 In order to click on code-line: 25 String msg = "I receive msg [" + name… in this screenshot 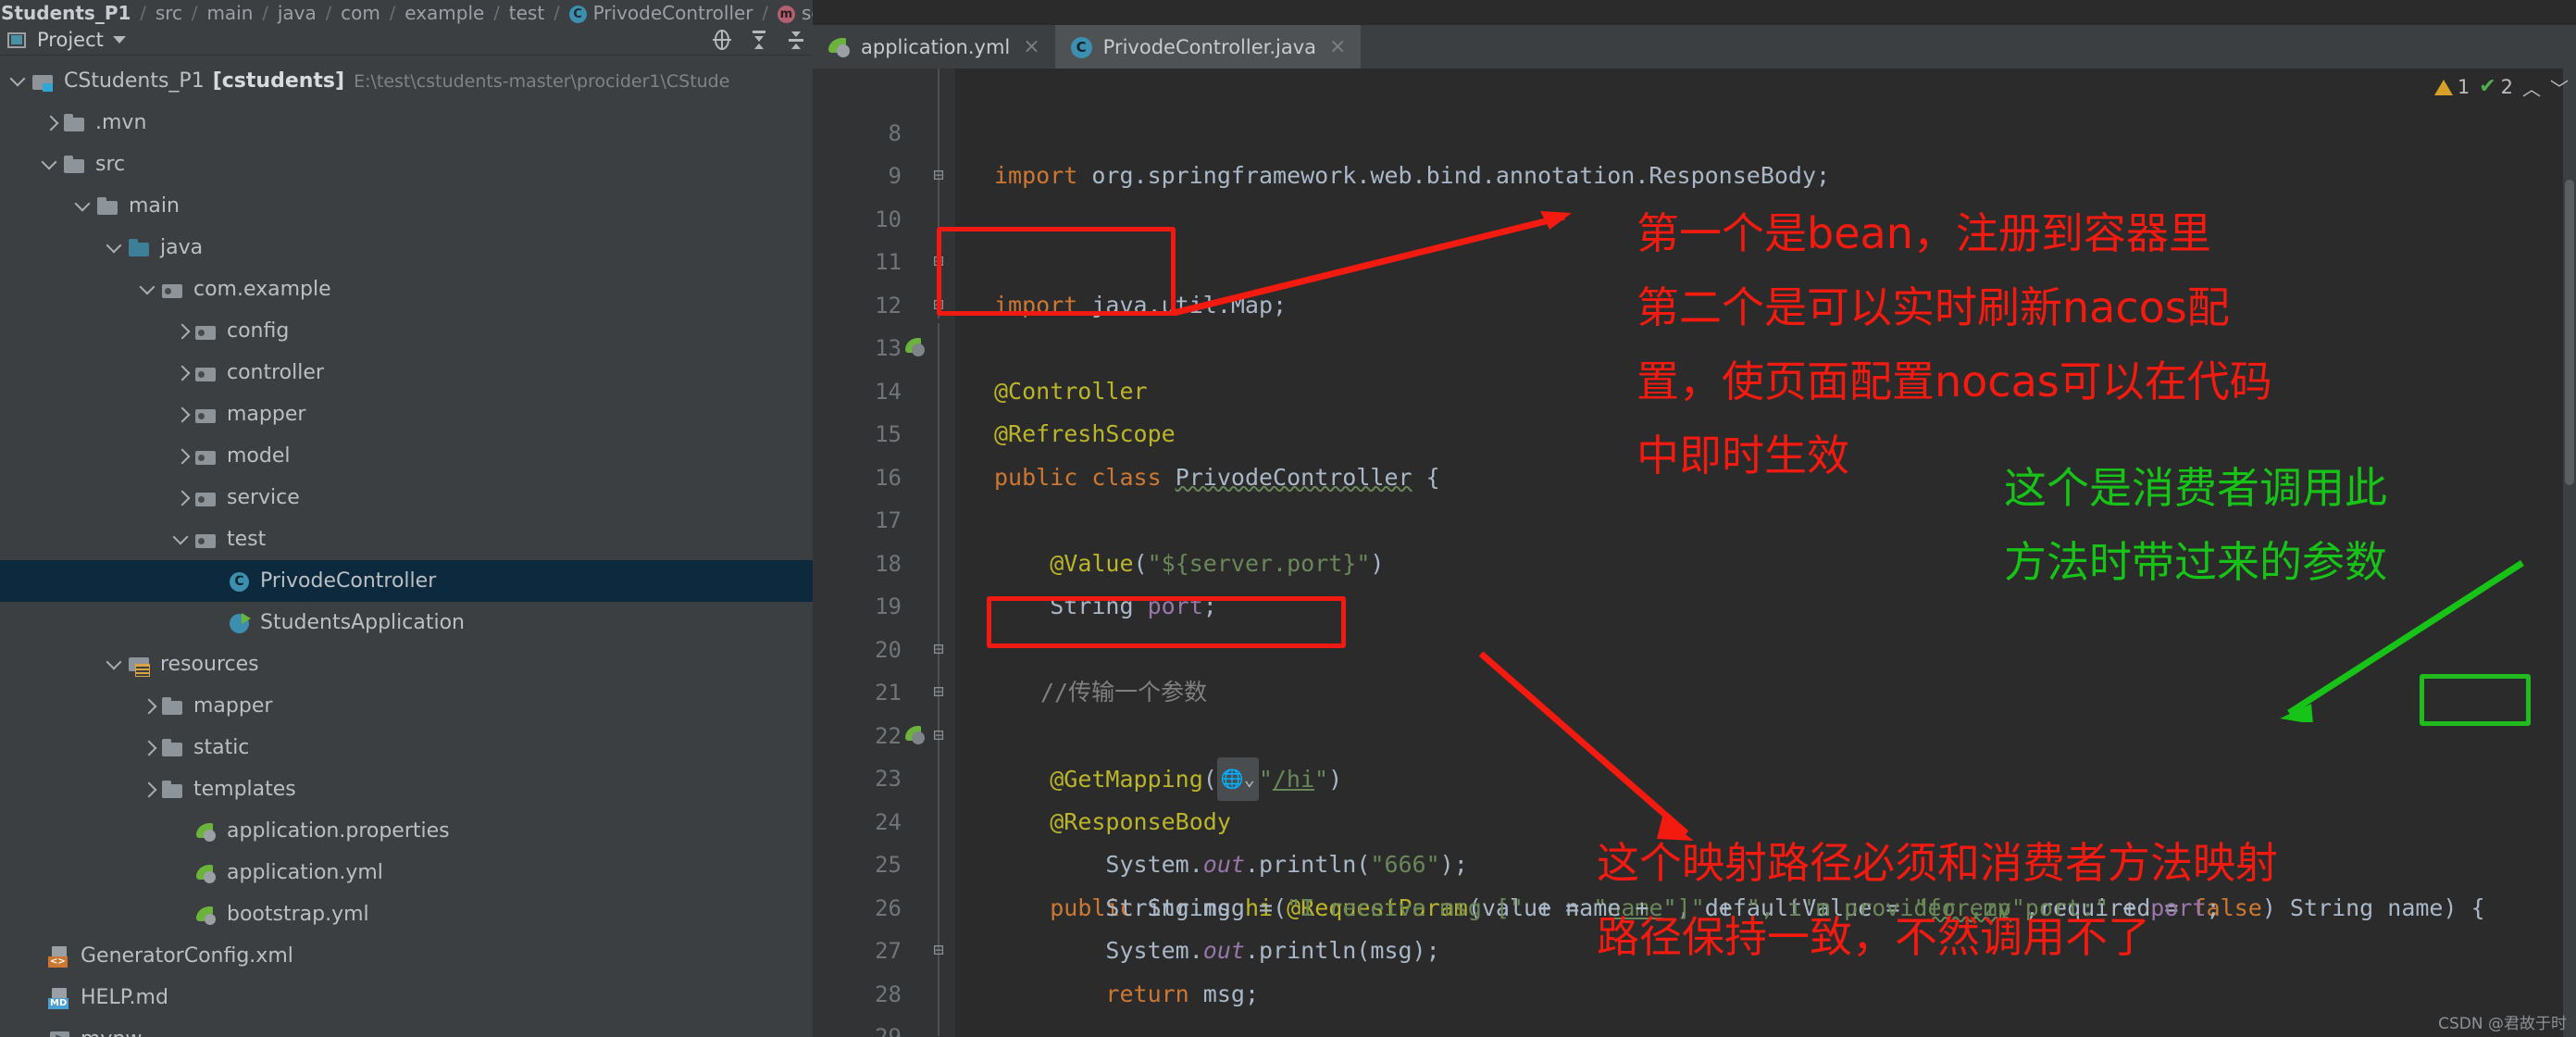, I will do `click(1694, 861)`.